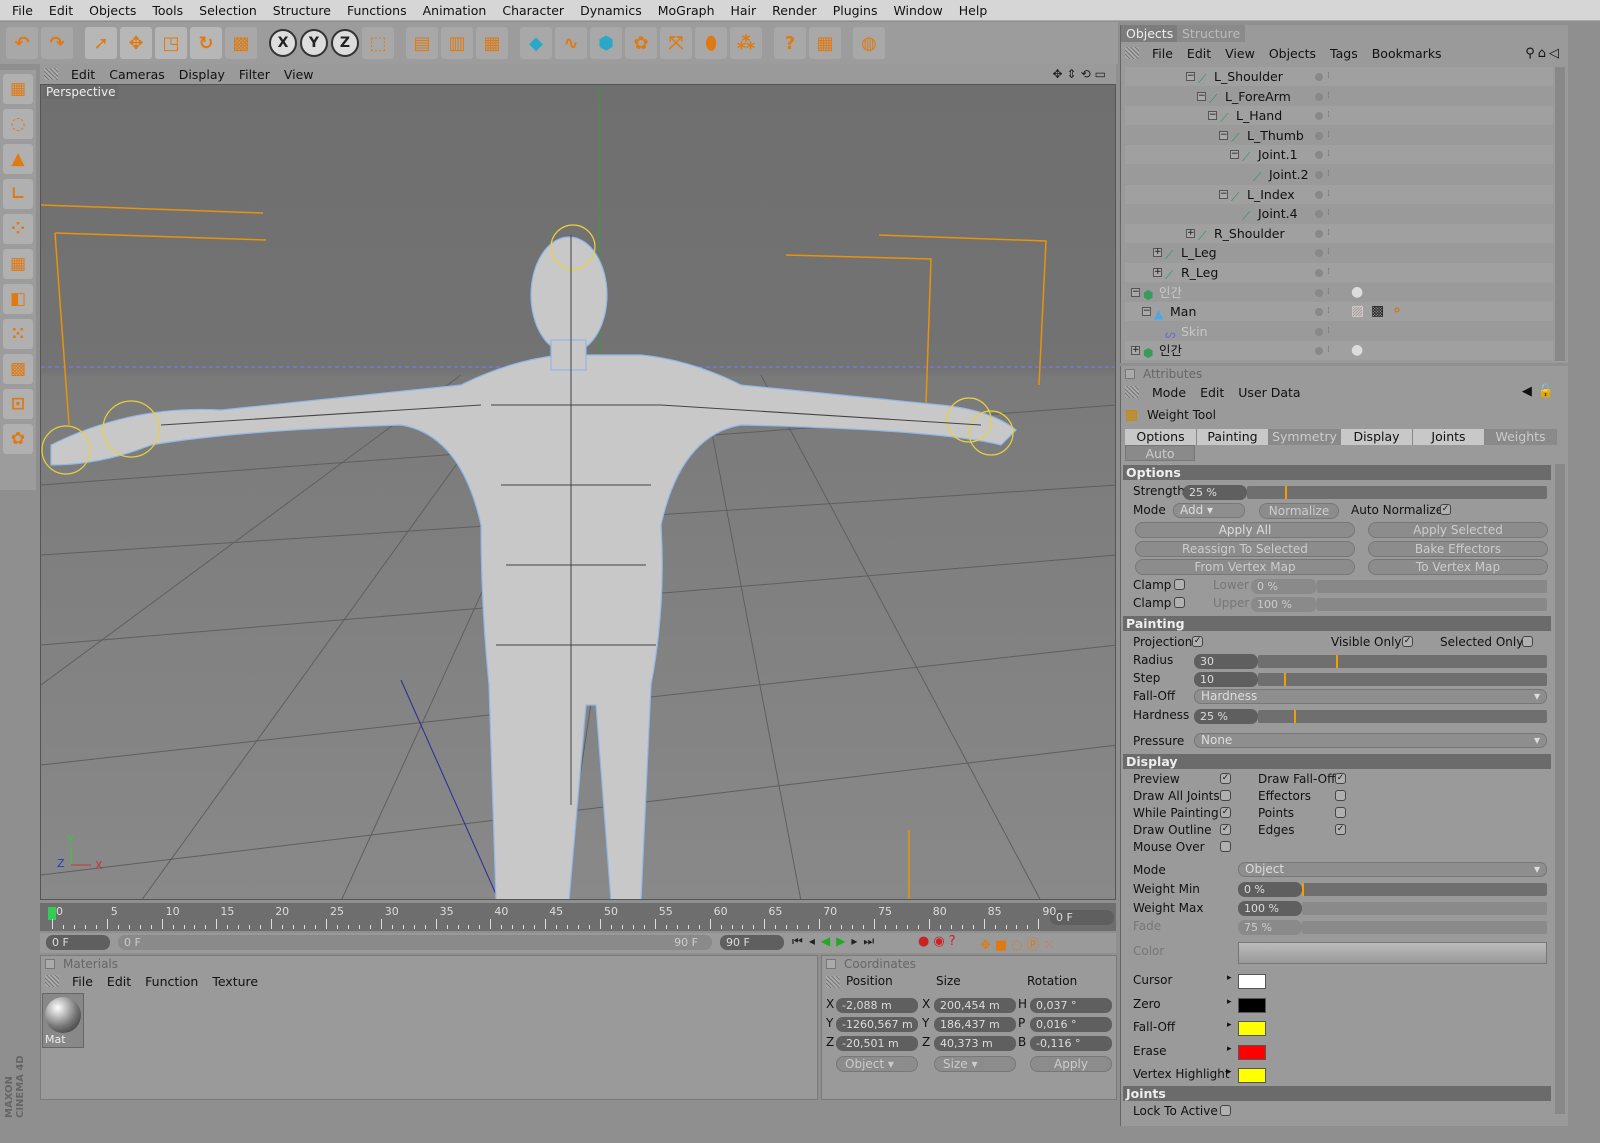 This screenshot has width=1600, height=1143. Describe the element at coordinates (1339, 331) in the screenshot. I see `tree-item: ᔕ Skin ⁞` at that location.